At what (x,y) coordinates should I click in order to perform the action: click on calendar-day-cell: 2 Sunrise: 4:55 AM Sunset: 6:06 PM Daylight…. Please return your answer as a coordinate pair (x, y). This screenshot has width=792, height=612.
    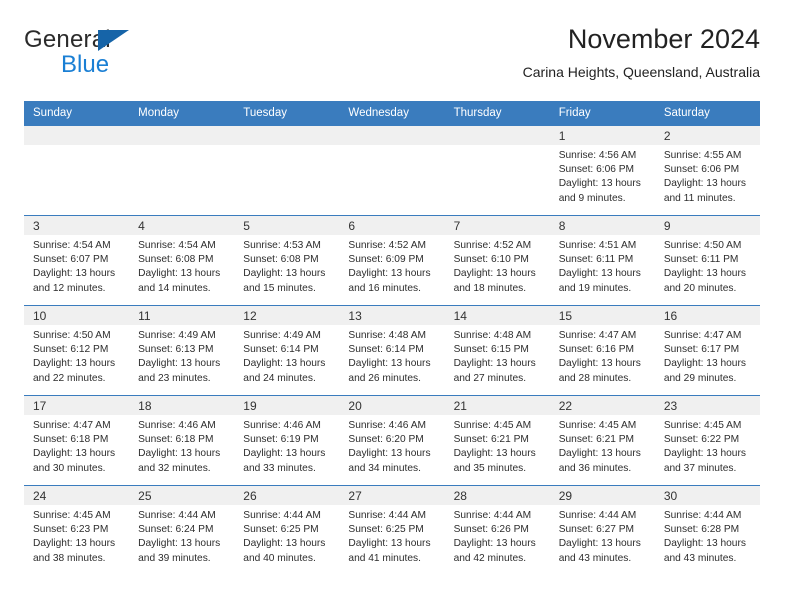
    Looking at the image, I should click on (707, 170).